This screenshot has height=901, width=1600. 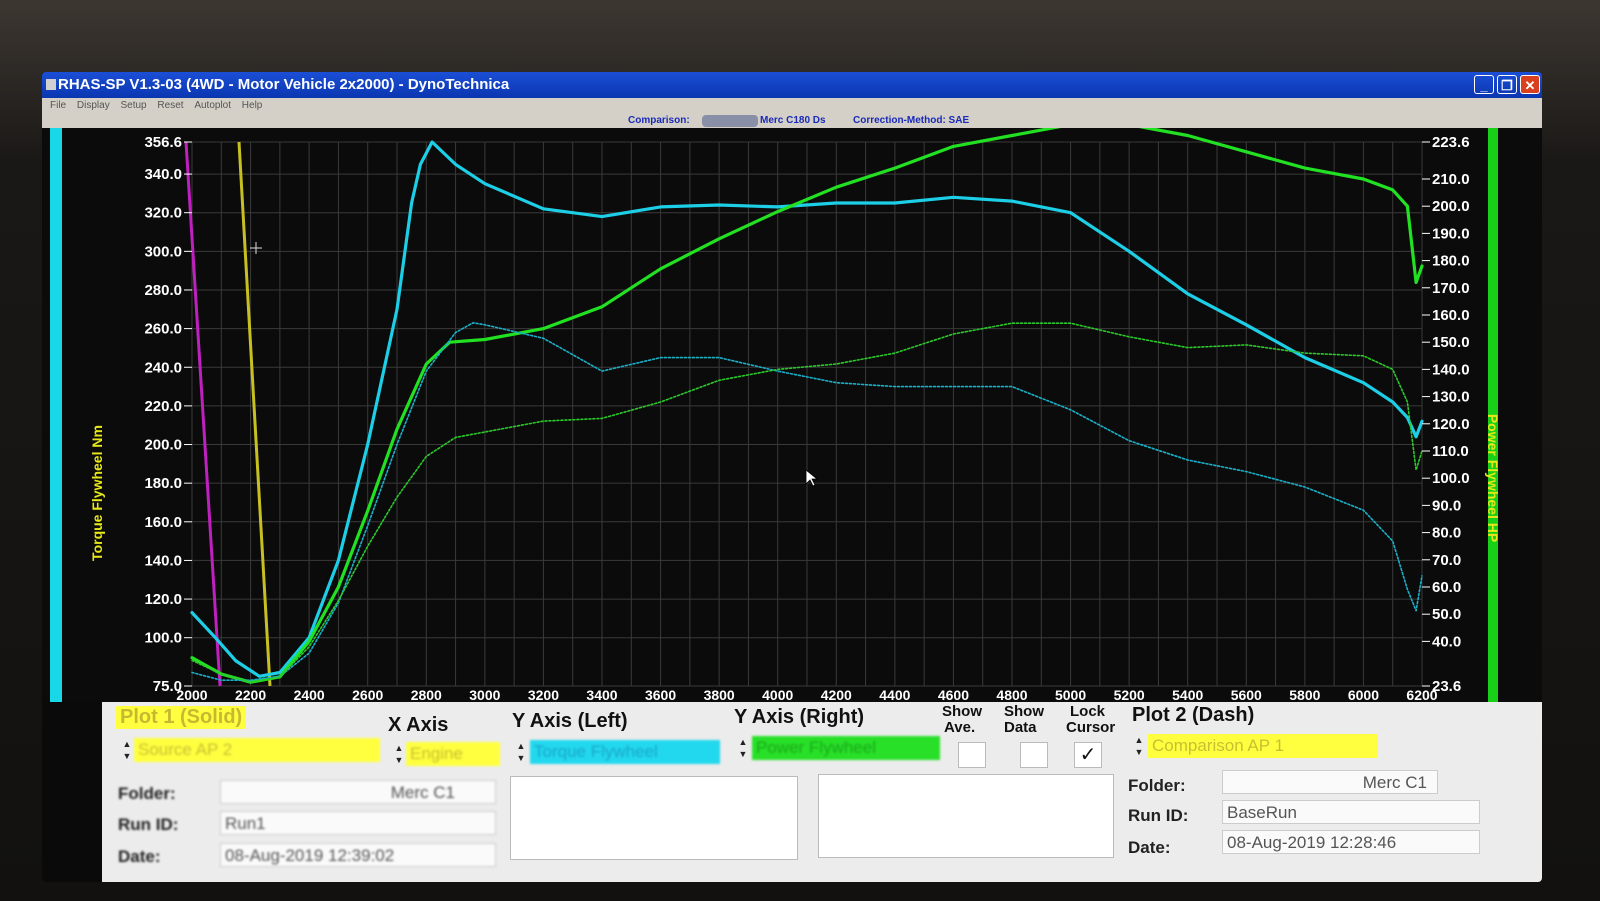 What do you see at coordinates (163, 560) in the screenshot?
I see `y-left-tick-label: 140.0` at bounding box center [163, 560].